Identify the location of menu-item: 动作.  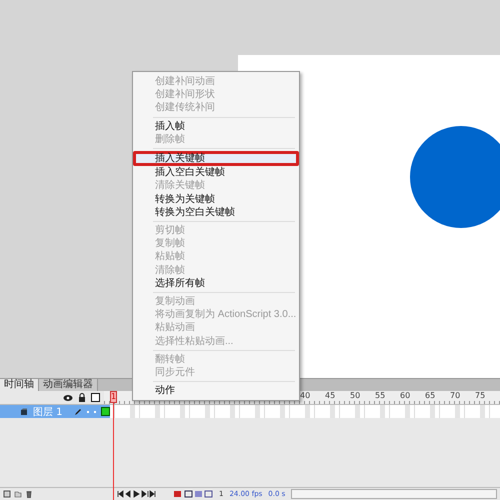
(216, 391).